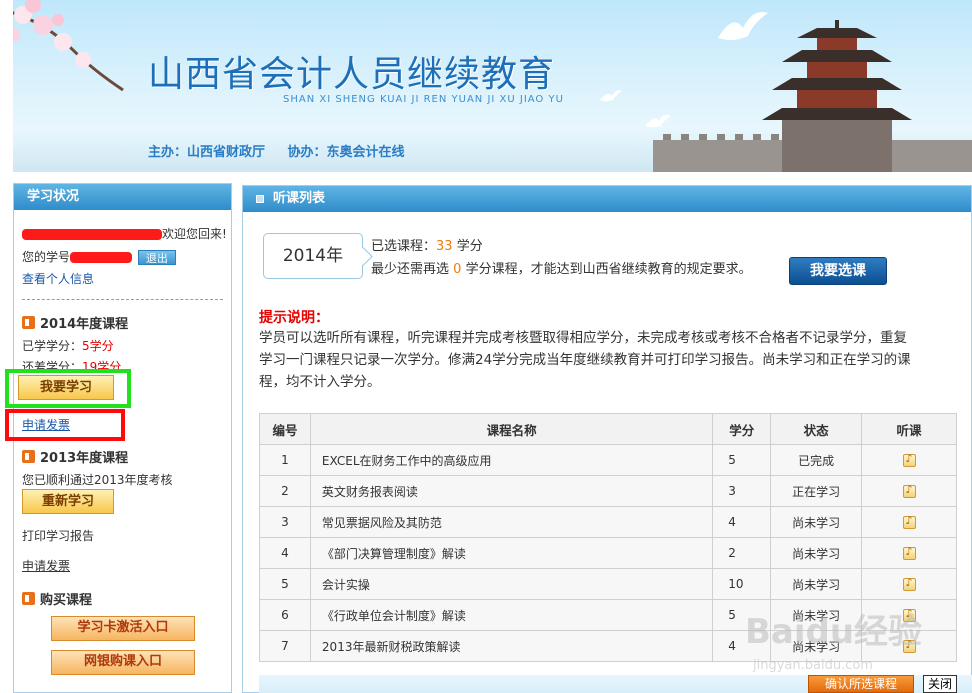 The width and height of the screenshot is (972, 693). What do you see at coordinates (101, 257) in the screenshot?
I see `redacted-student-no` at bounding box center [101, 257].